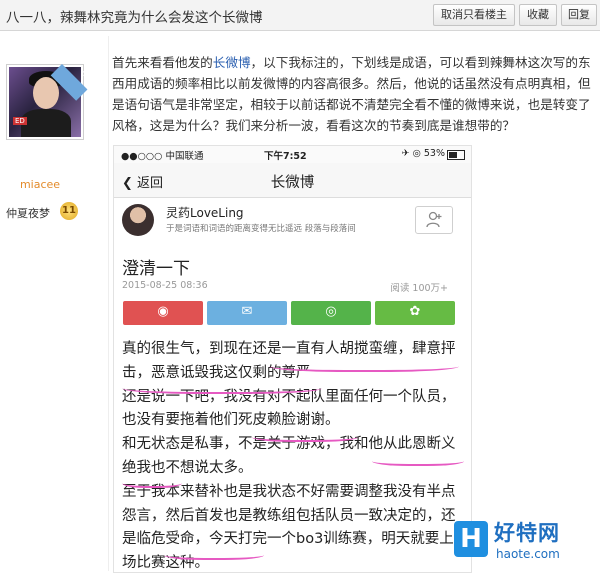  I want to click on reply-button: 回复, so click(579, 15).